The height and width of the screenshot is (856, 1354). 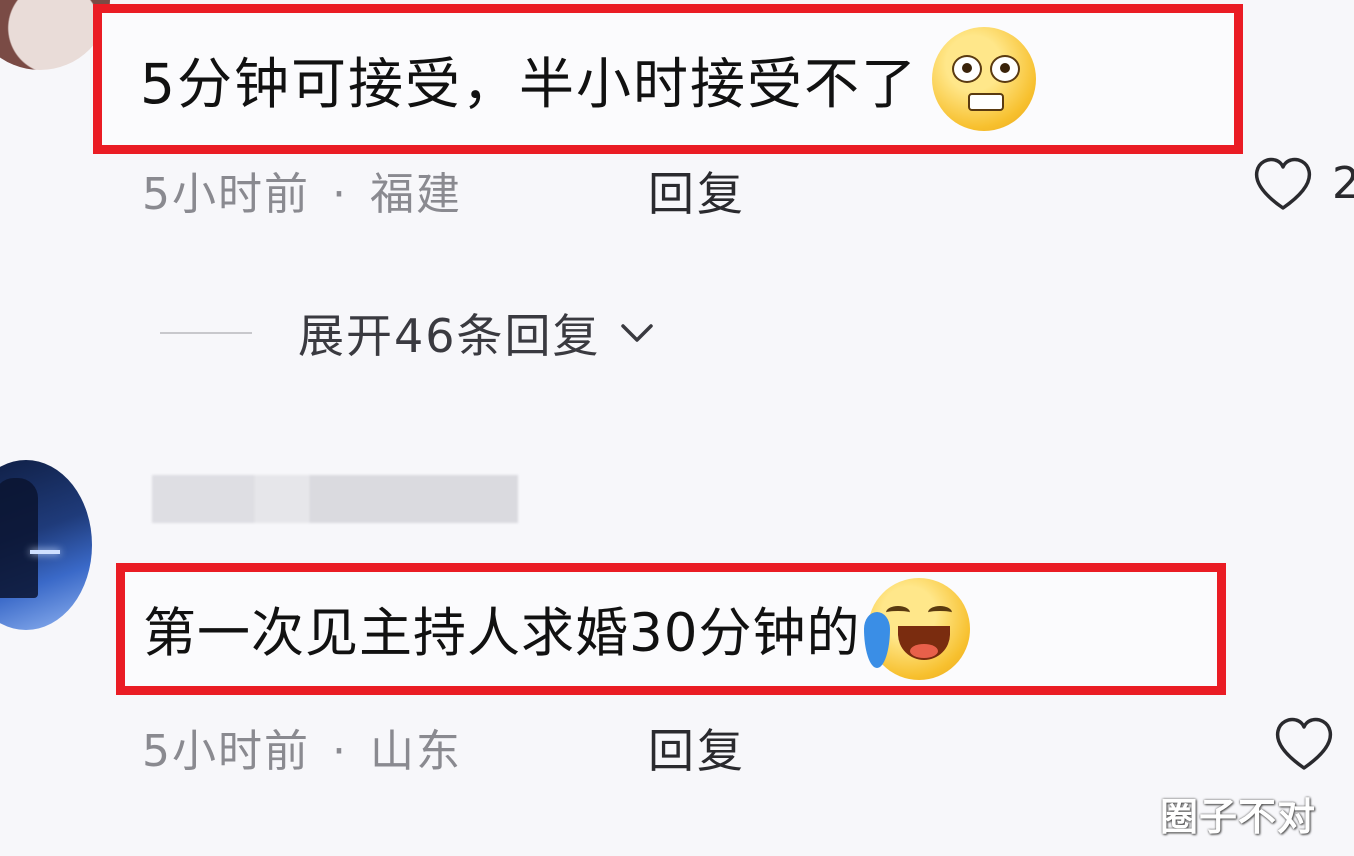 I want to click on comment-text: 第一次见主持人求婚30分钟的, so click(x=502, y=633).